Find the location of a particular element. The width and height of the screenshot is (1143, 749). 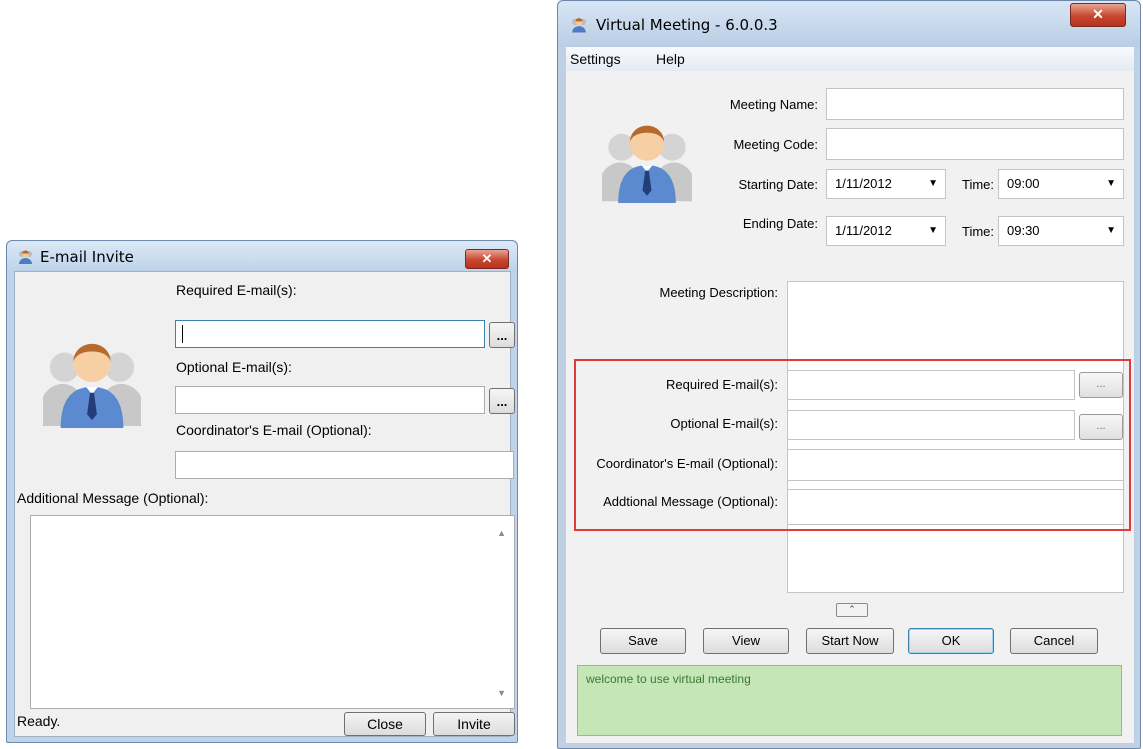

meeting-name-label: Meeting Name: is located at coordinates (773, 104).